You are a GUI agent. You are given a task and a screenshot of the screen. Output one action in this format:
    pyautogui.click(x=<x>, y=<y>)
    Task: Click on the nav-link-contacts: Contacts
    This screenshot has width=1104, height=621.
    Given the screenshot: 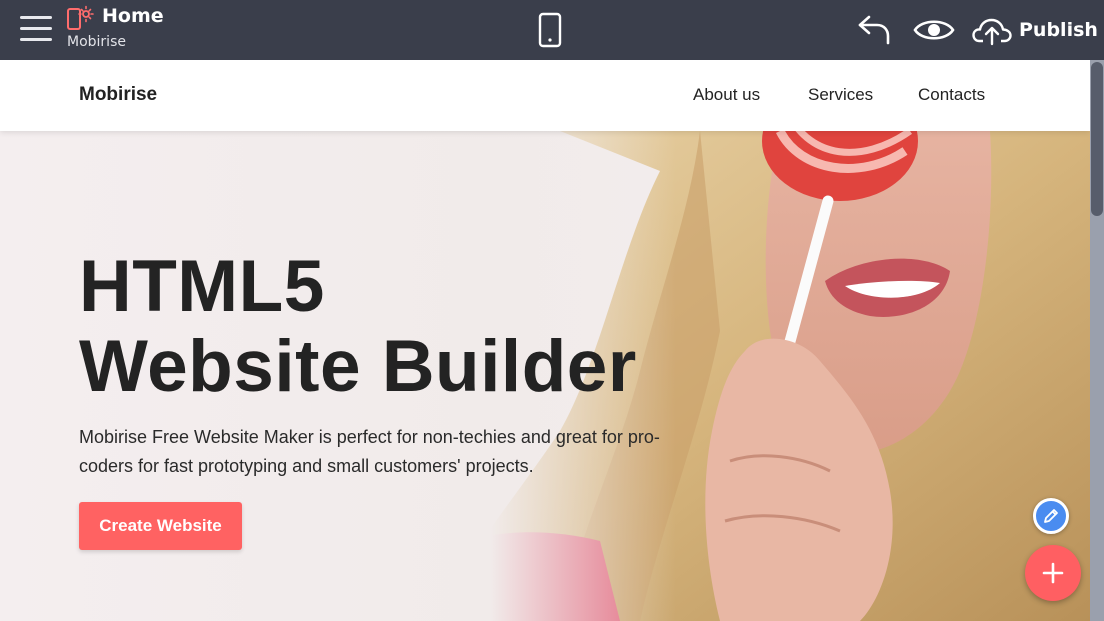 What is the action you would take?
    pyautogui.click(x=951, y=95)
    